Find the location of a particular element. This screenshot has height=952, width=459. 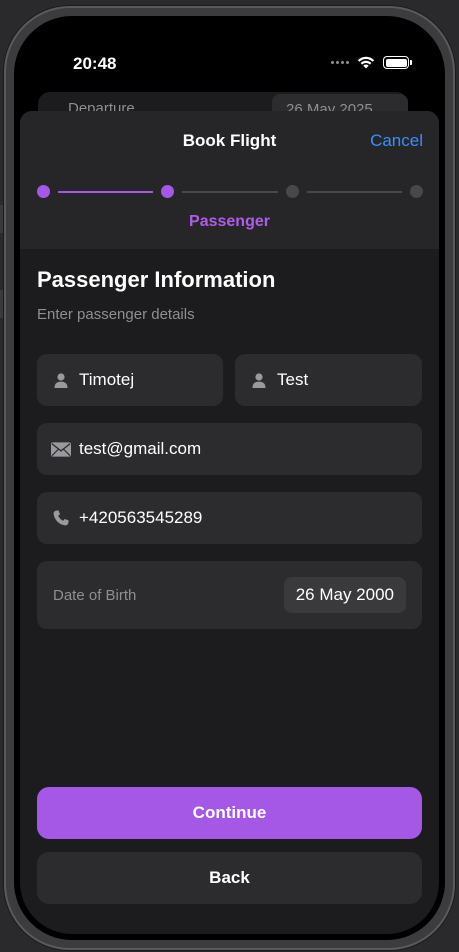

date-of-birth-picker: 26 May 2000 is located at coordinates (344, 595).